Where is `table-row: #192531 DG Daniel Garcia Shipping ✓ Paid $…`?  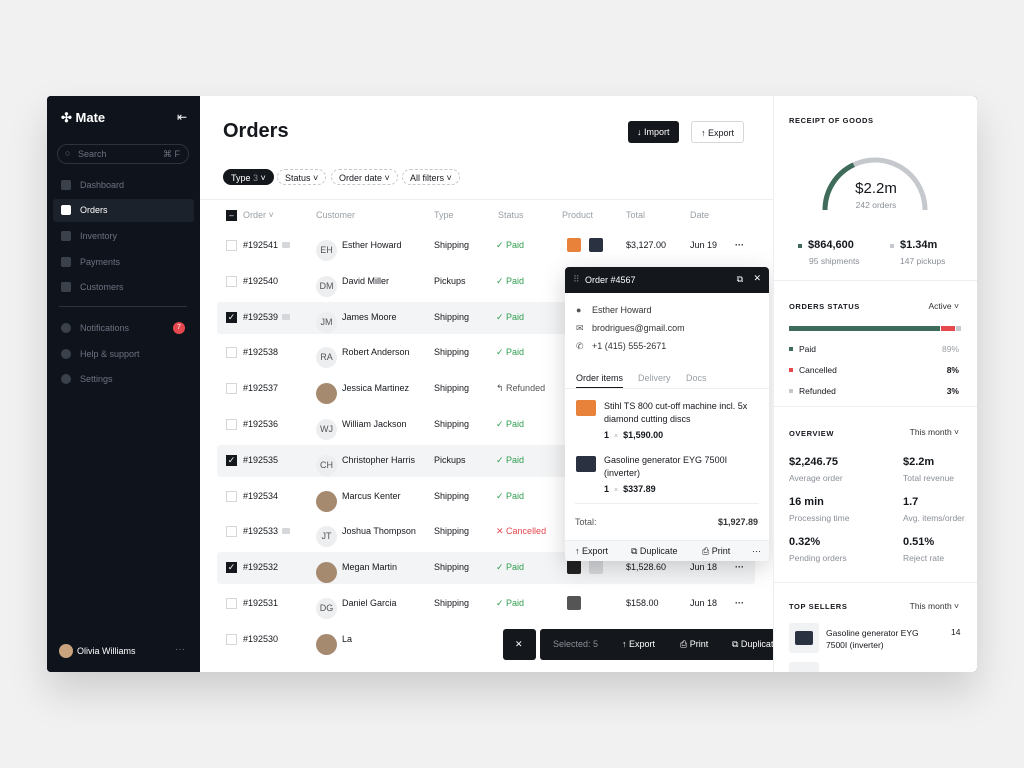 table-row: #192531 DG Daniel Garcia Shipping ✓ Paid $… is located at coordinates (486, 604).